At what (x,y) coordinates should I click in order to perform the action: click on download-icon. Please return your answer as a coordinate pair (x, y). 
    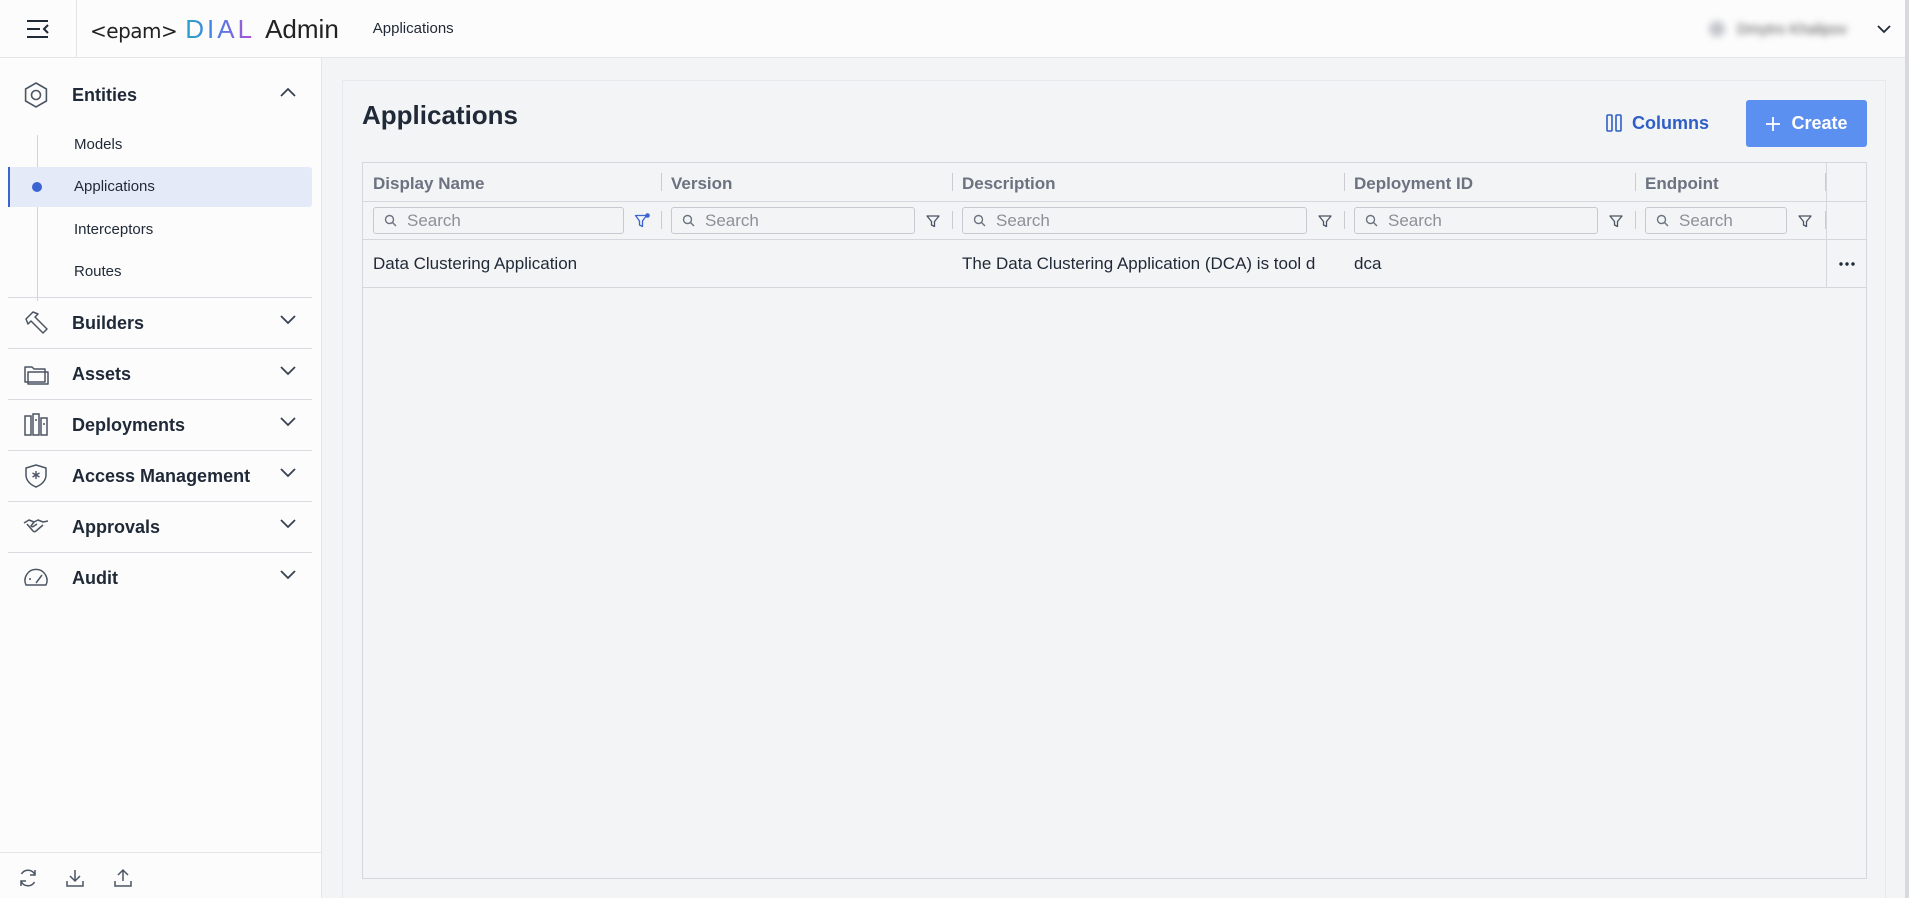
    Looking at the image, I should click on (75, 878).